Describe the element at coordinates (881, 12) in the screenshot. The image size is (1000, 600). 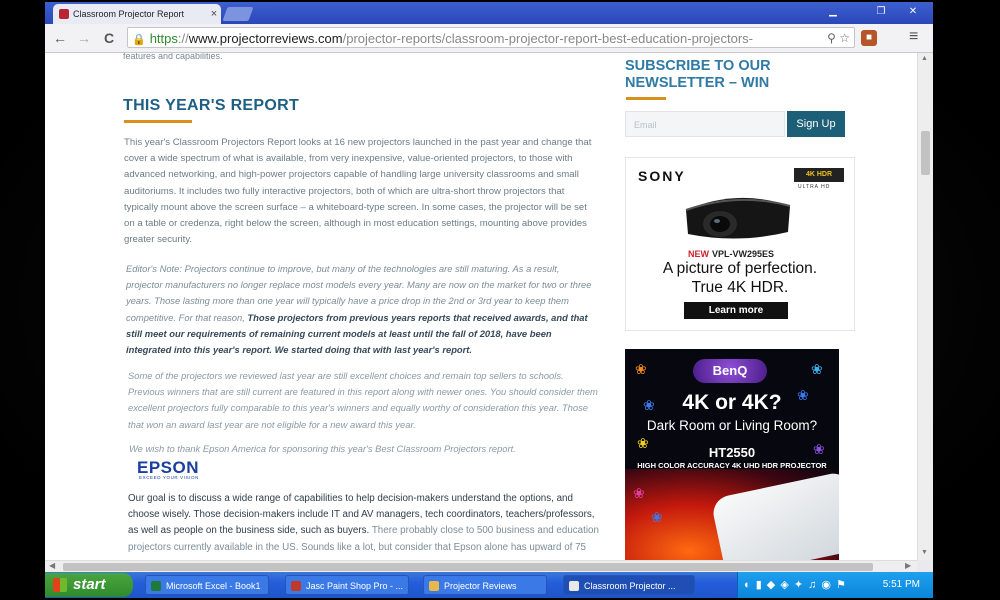
I see `maximize-button: ❐` at that location.